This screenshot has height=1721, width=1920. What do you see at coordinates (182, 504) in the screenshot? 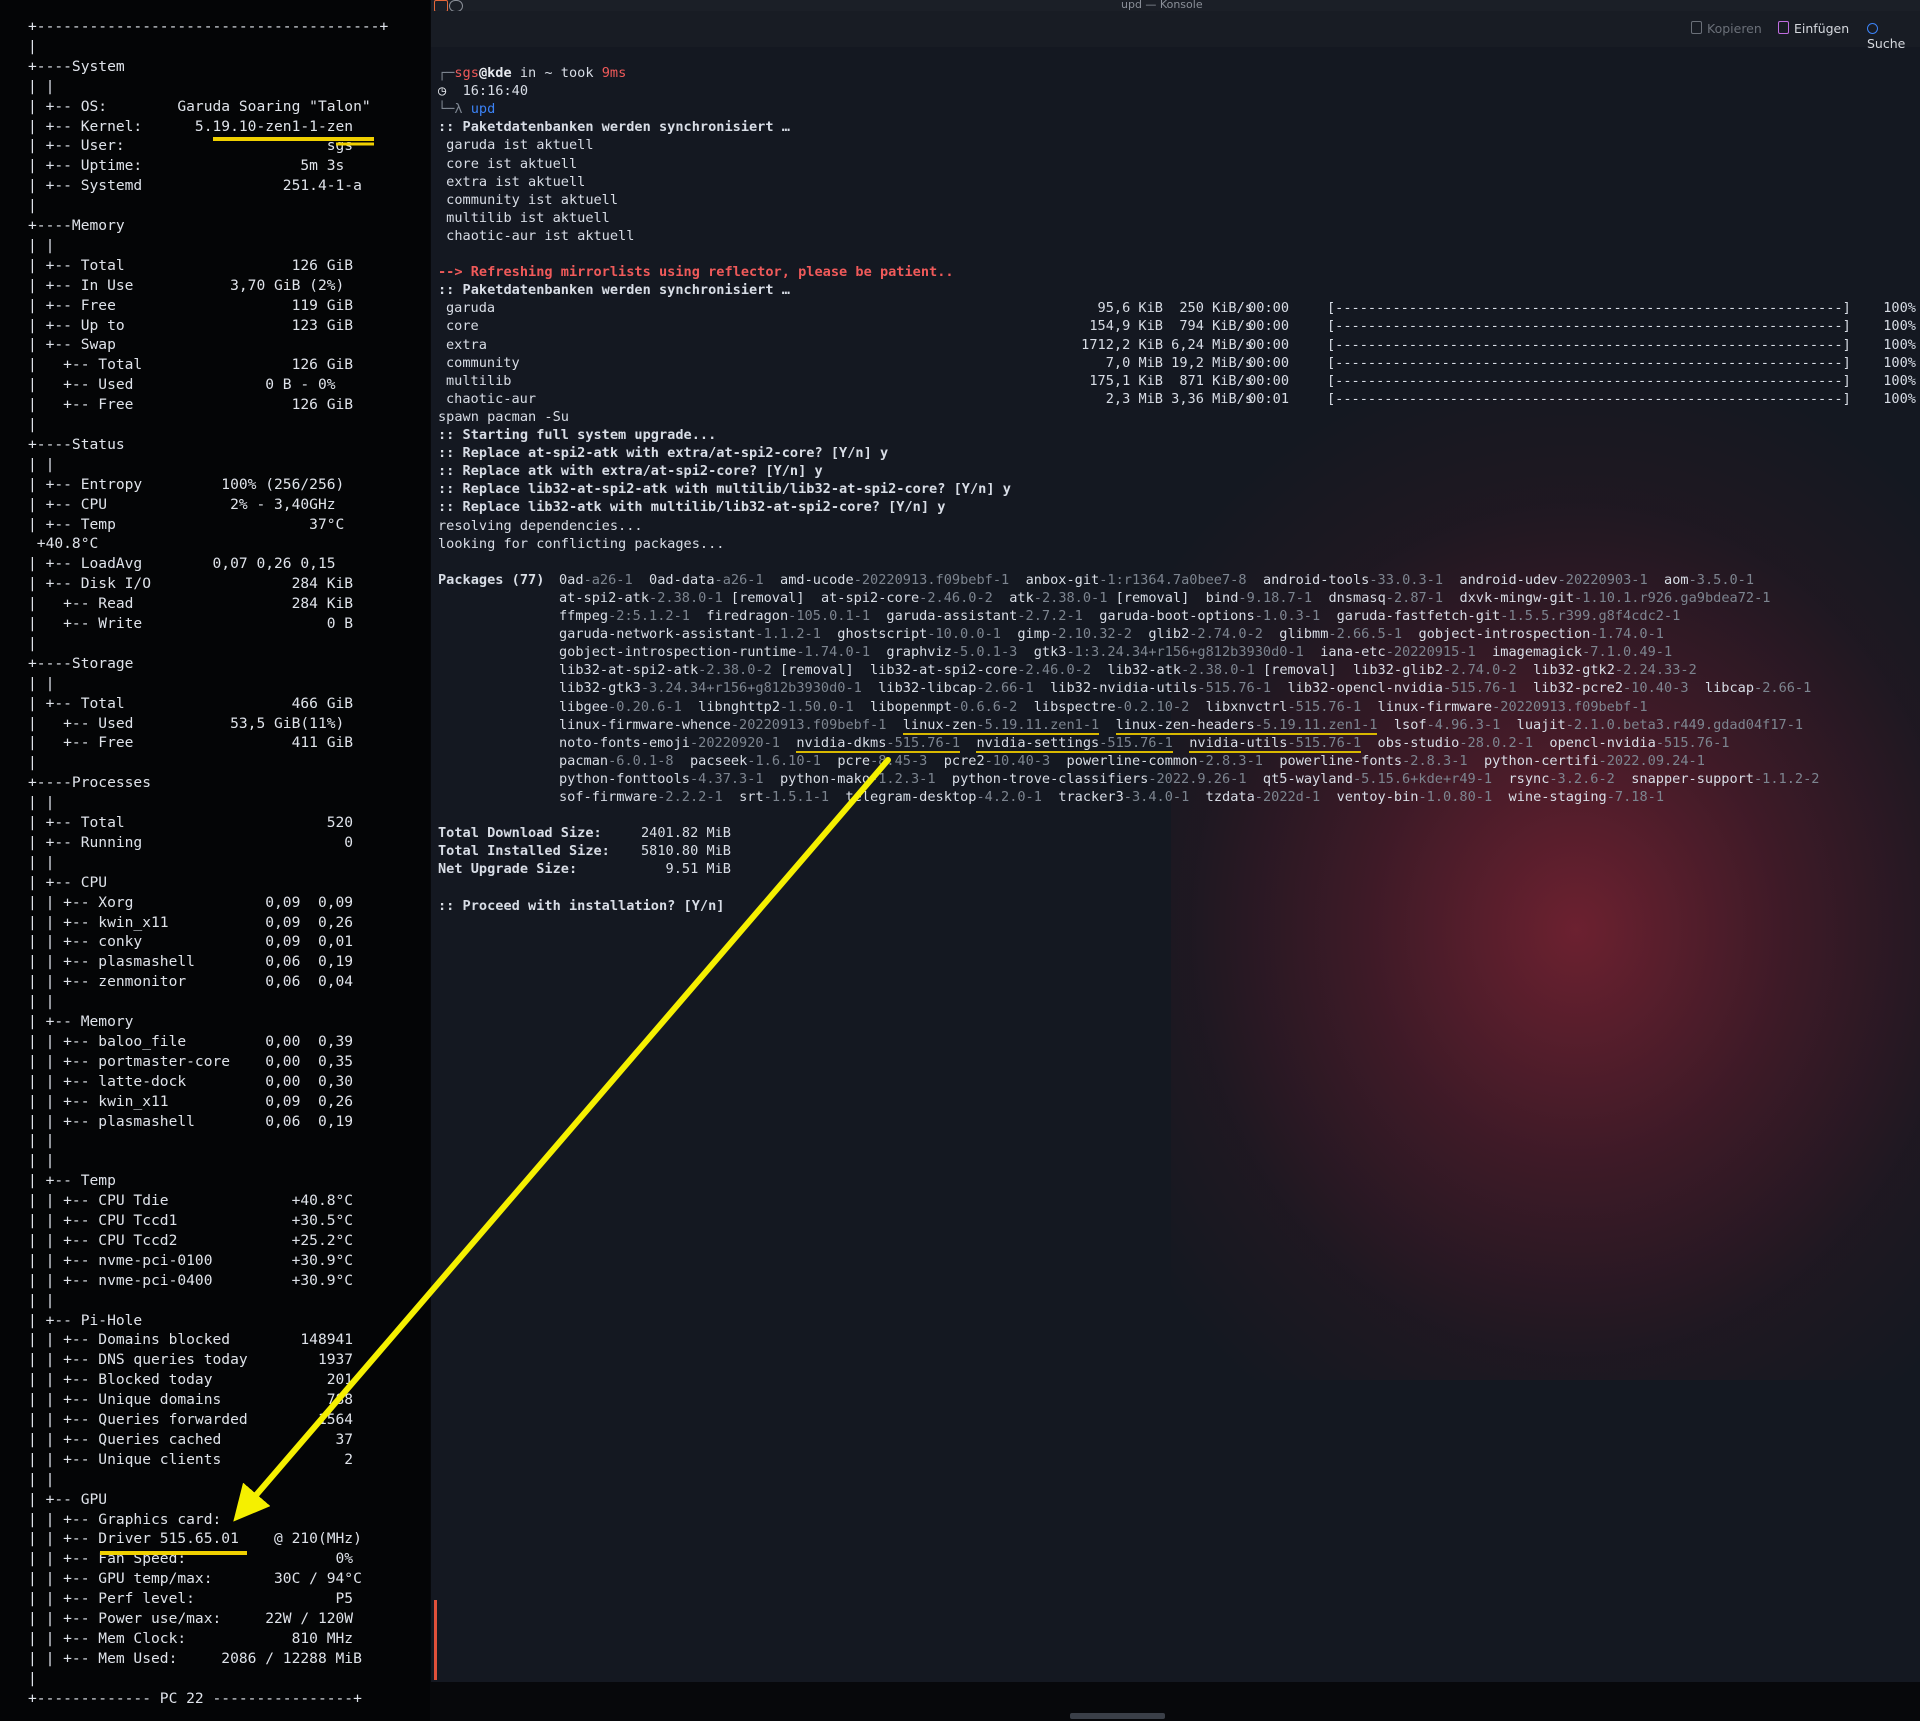
I see `conky-line: | +-- CPU 2% - 3,40GHz` at bounding box center [182, 504].